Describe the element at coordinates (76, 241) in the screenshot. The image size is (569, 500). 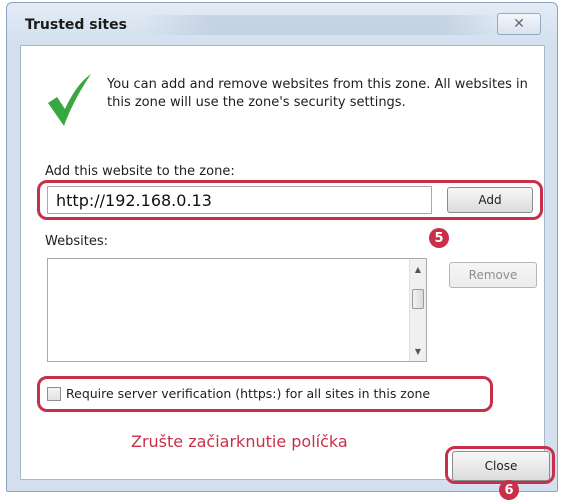
I see `websites-label: Websites:` at that location.